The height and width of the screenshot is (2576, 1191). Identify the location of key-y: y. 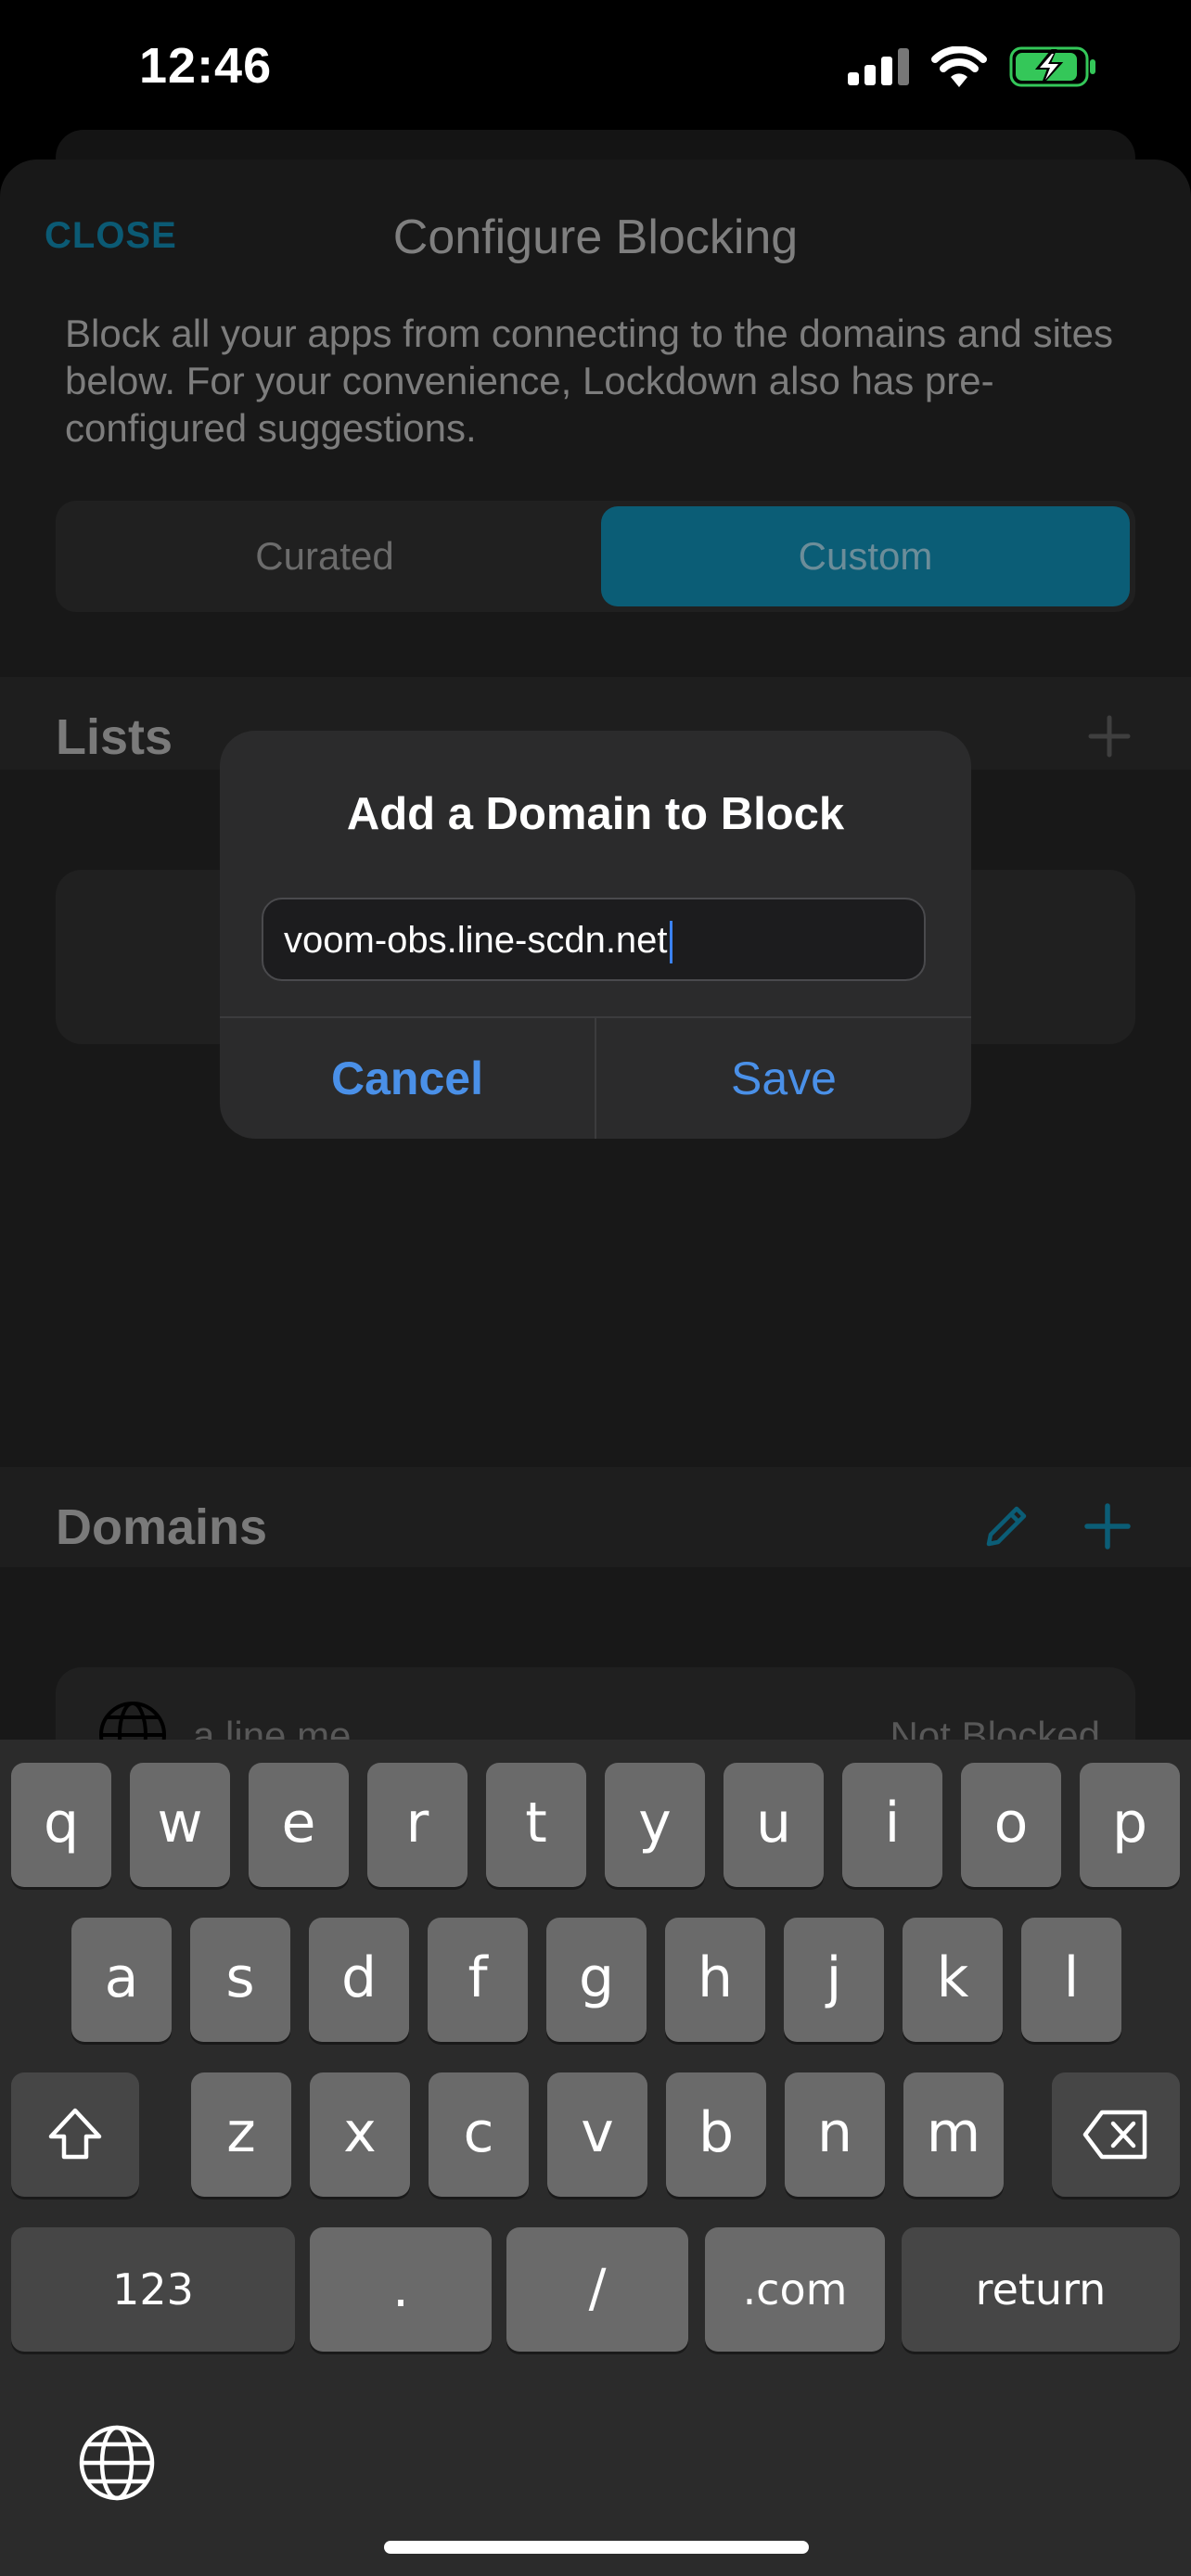
(655, 1825).